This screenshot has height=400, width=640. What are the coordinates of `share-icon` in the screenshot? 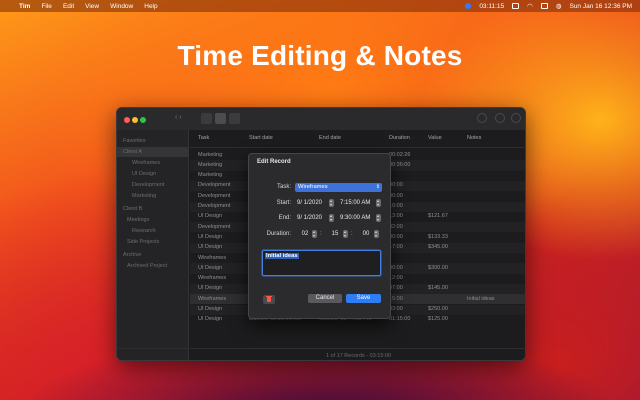 It's located at (500, 118).